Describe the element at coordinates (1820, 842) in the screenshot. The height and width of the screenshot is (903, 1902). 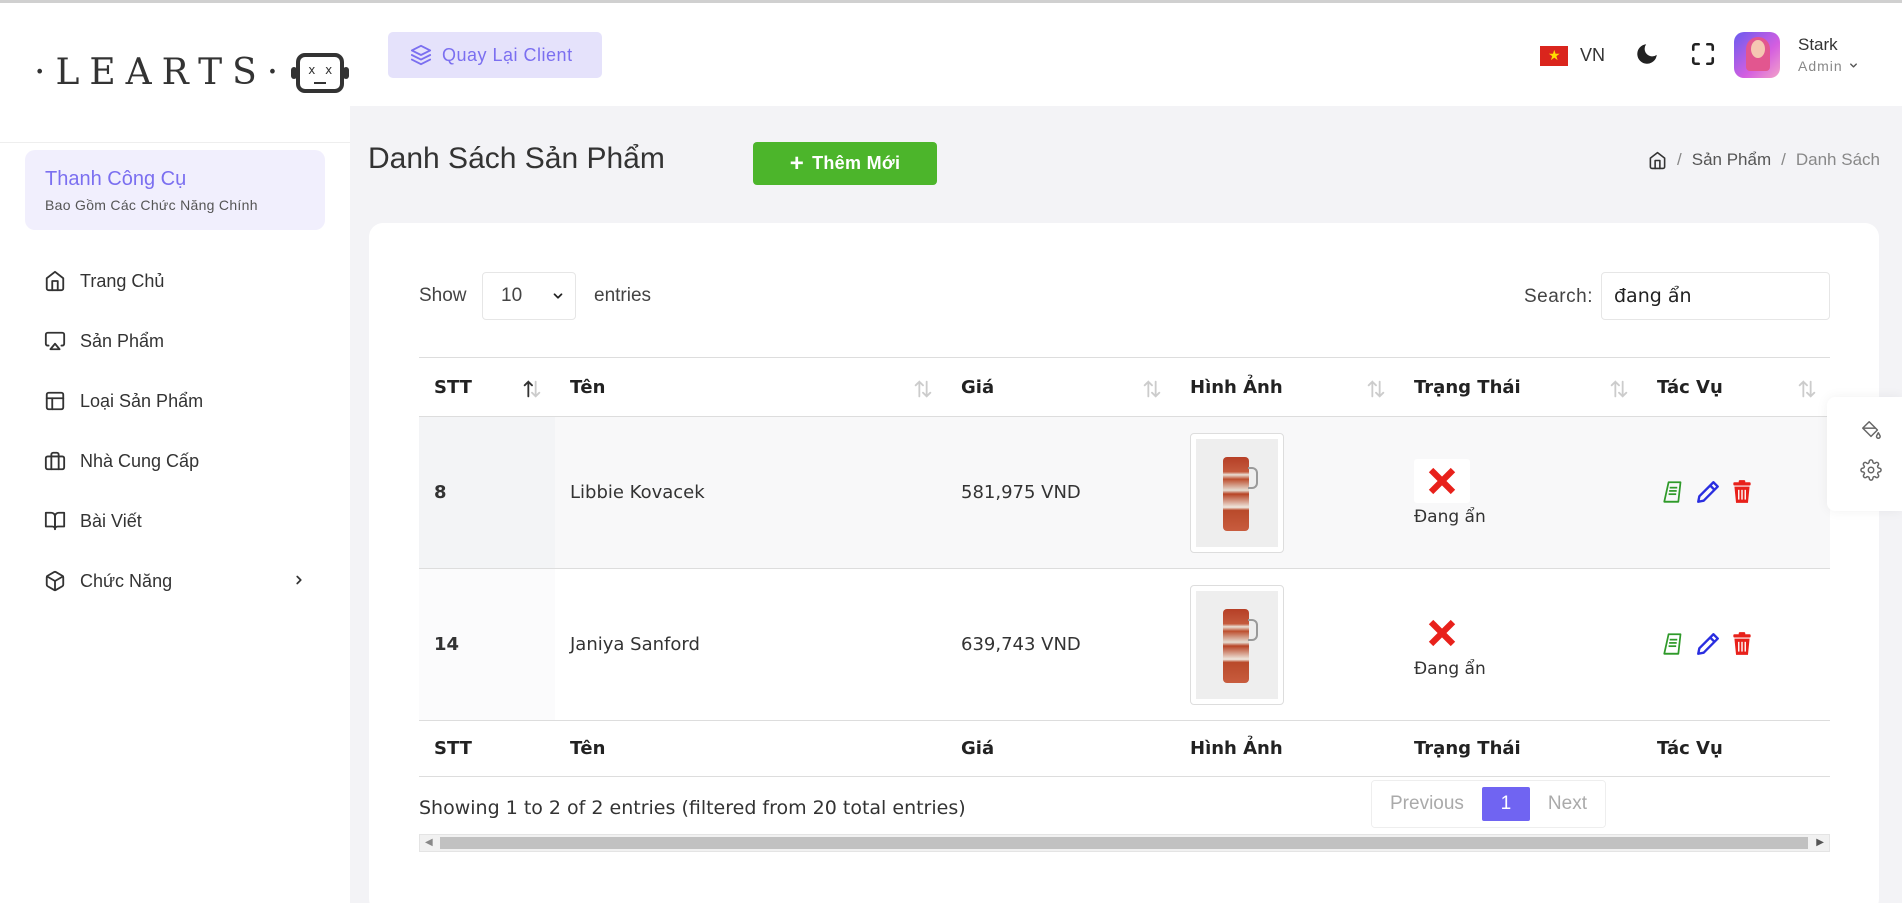
I see `scroll-right-icon: ▶` at that location.